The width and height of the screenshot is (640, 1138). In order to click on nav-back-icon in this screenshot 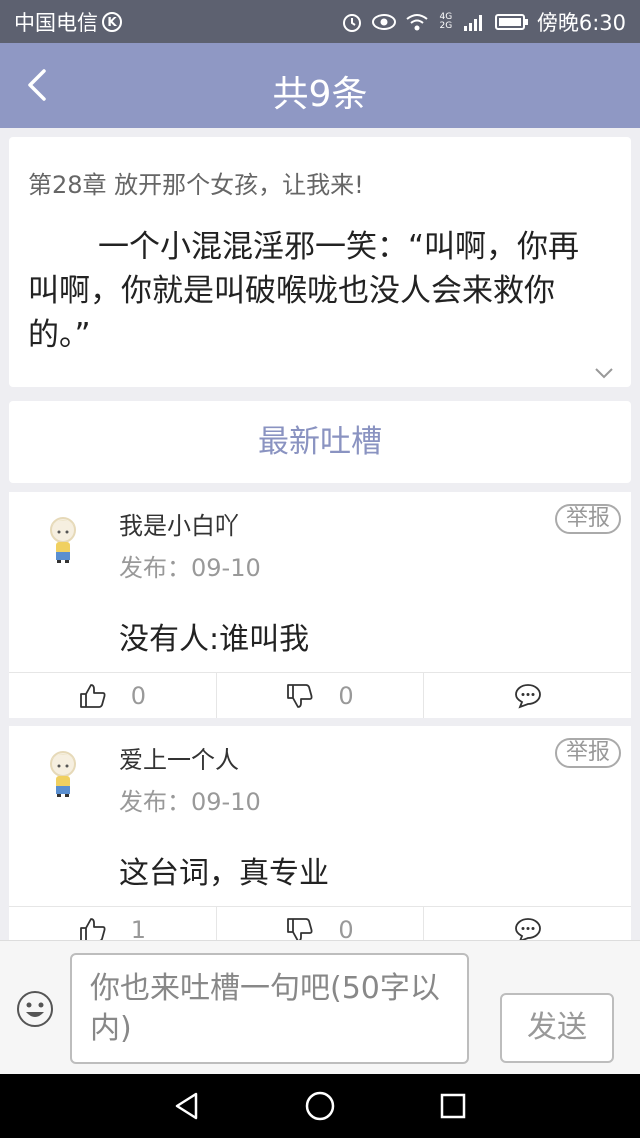, I will do `click(187, 1106)`.